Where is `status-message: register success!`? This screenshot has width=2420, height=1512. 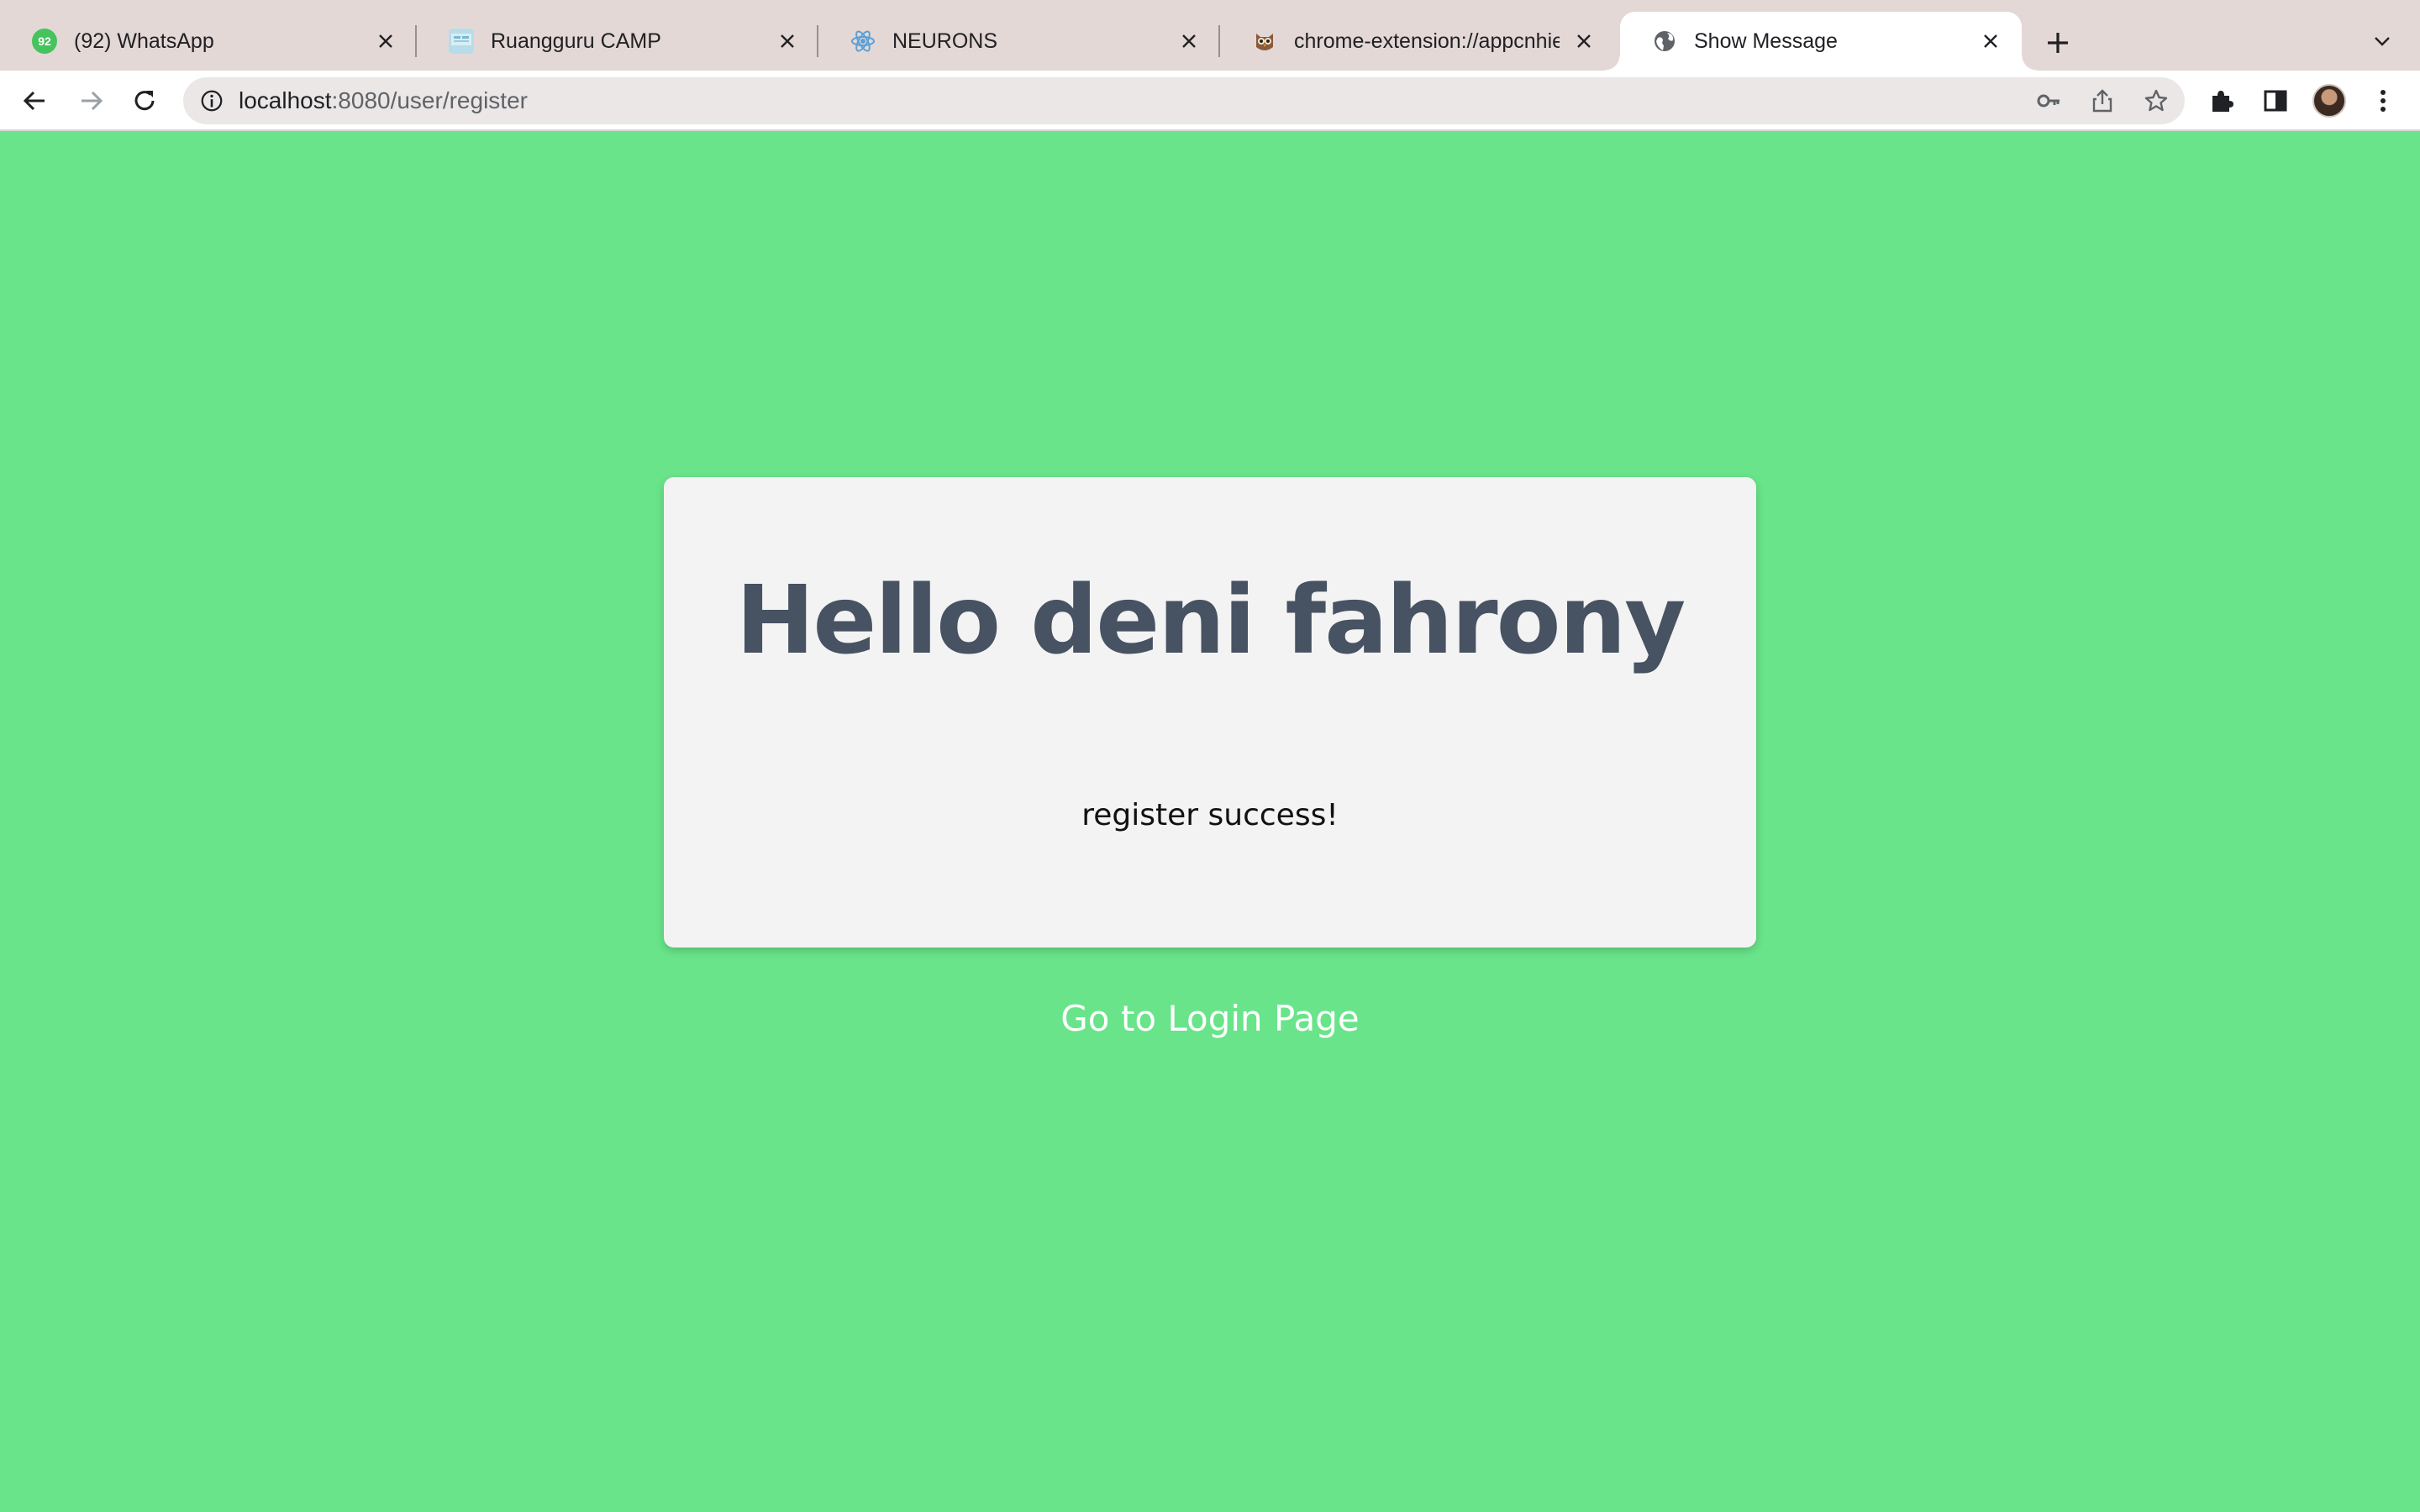
status-message: register success! is located at coordinates (1210, 815).